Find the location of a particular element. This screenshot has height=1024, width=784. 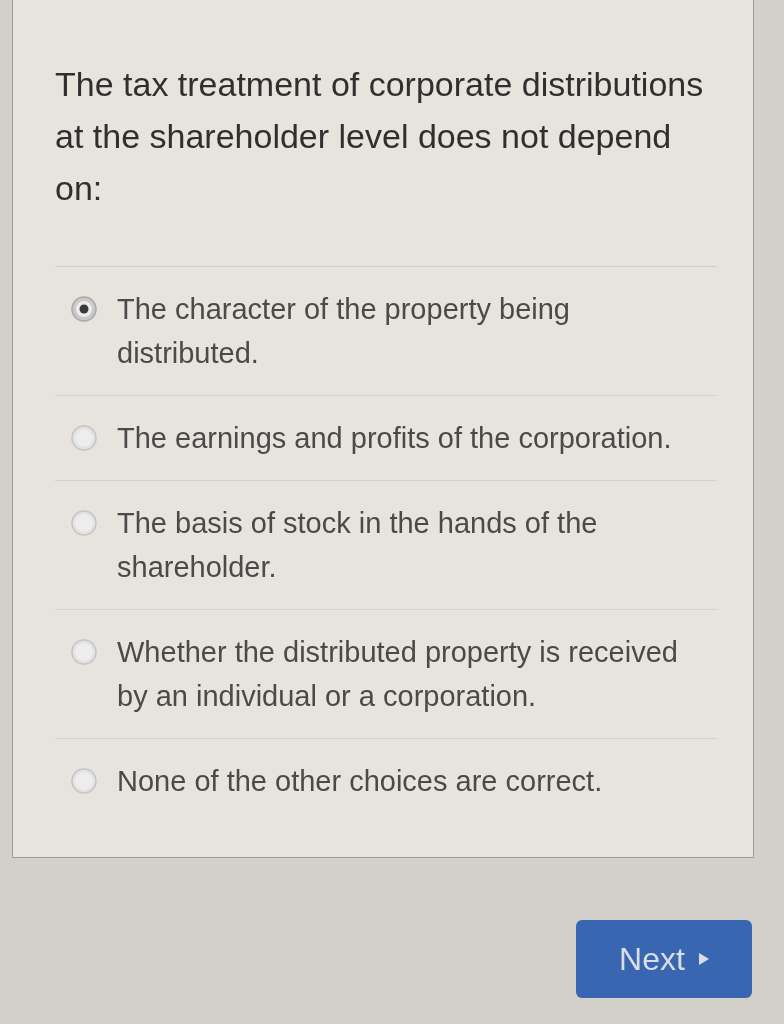

next-button: Next is located at coordinates (664, 959).